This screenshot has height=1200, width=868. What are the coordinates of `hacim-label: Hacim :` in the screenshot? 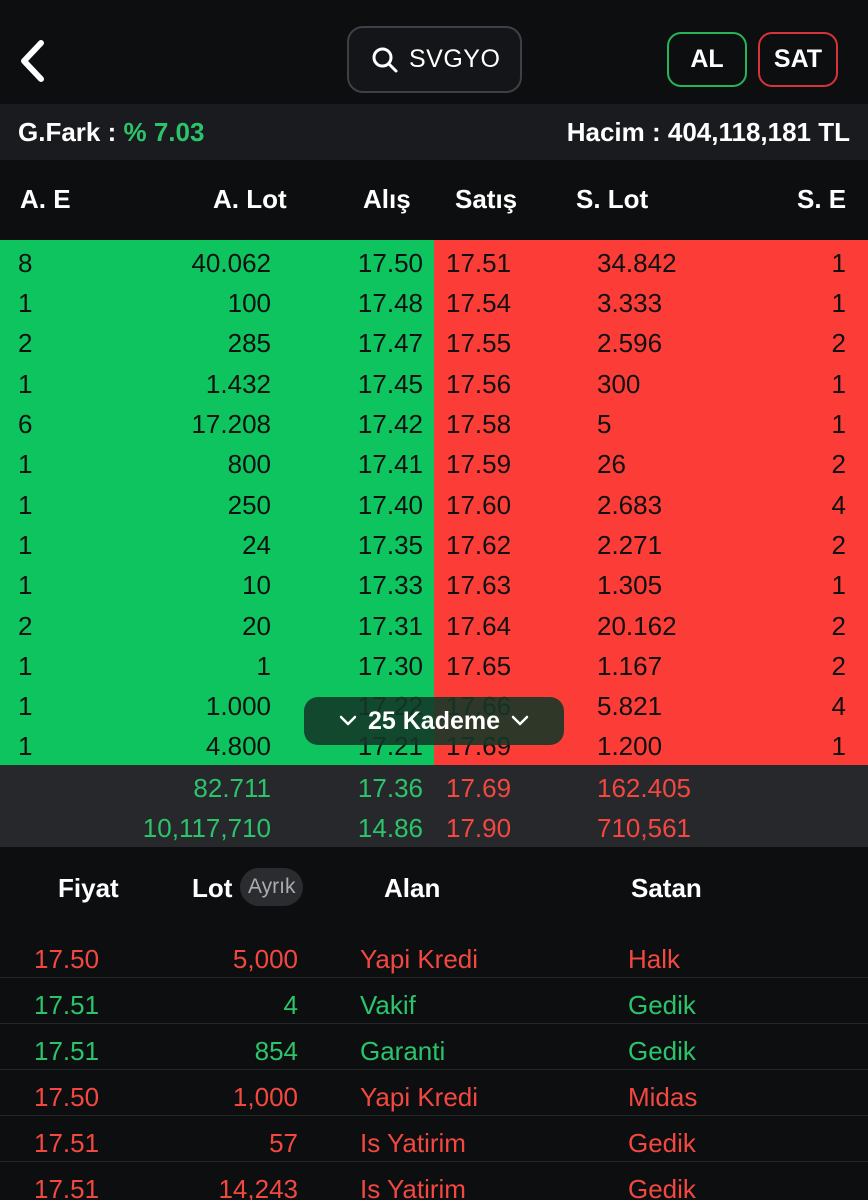 It's located at (613, 131).